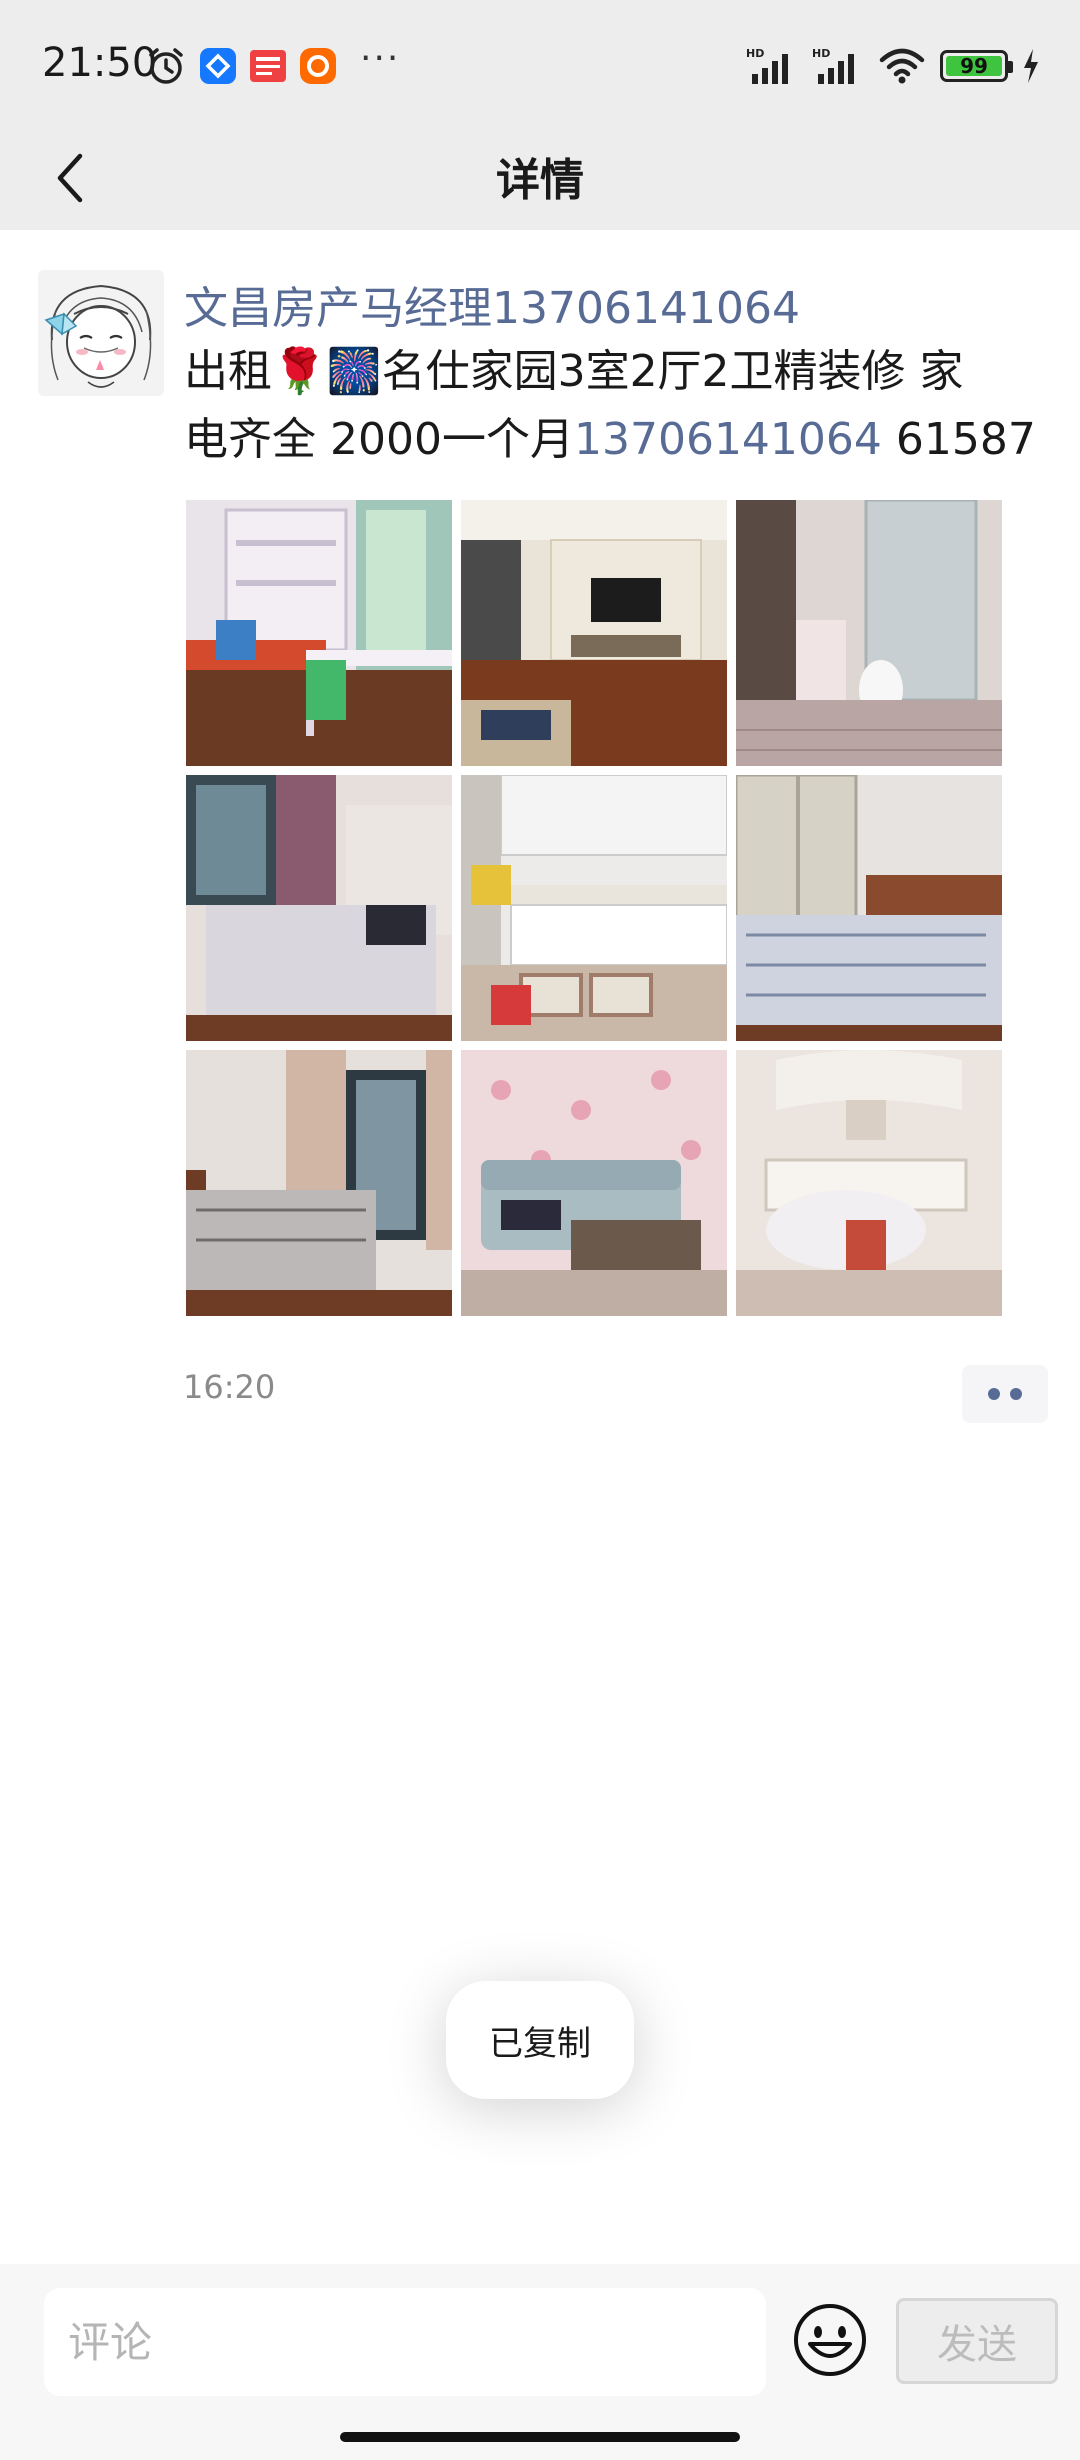 The image size is (1080, 2460). Describe the element at coordinates (380, 58) in the screenshot. I see `more-notifications-icon: ···` at that location.